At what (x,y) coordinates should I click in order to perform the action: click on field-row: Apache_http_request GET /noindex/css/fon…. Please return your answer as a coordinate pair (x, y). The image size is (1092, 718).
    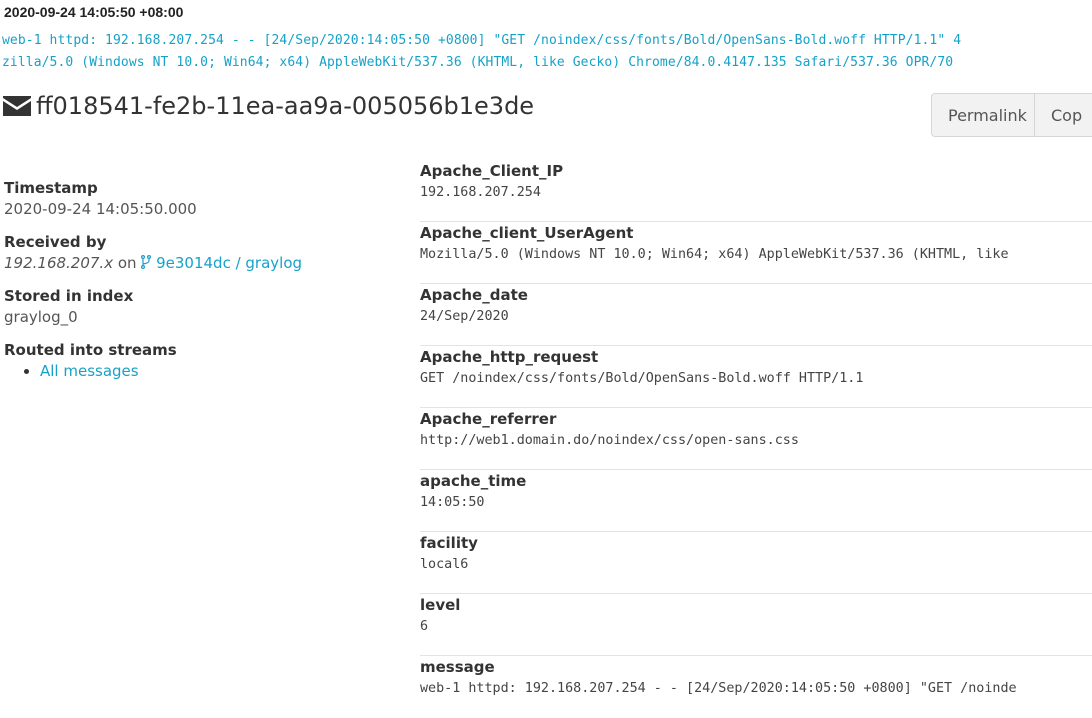
    Looking at the image, I should click on (756, 377).